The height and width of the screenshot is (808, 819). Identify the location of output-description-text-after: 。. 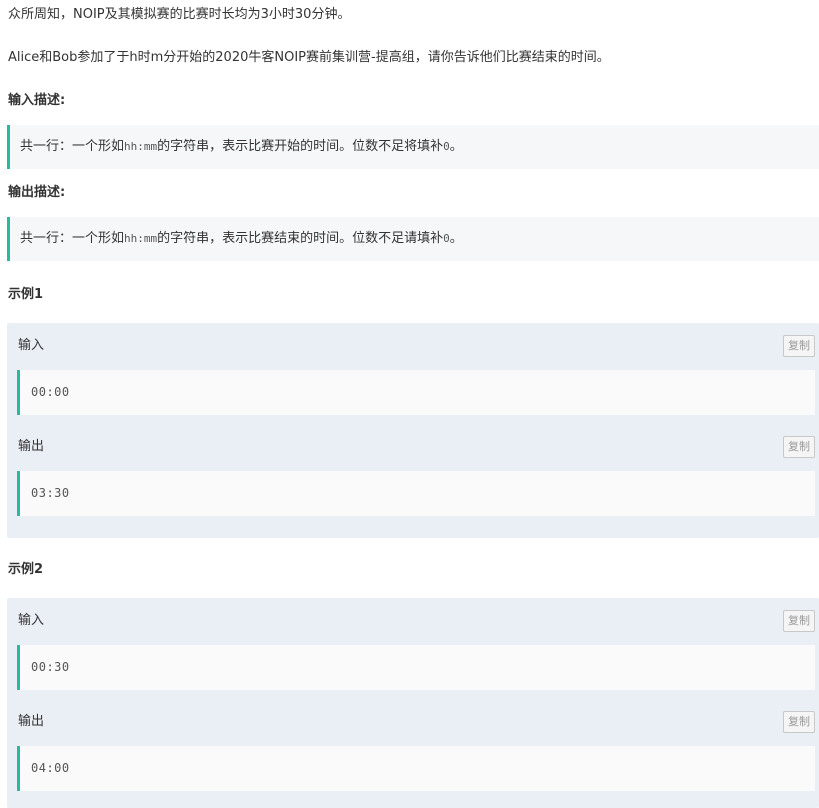
(456, 238).